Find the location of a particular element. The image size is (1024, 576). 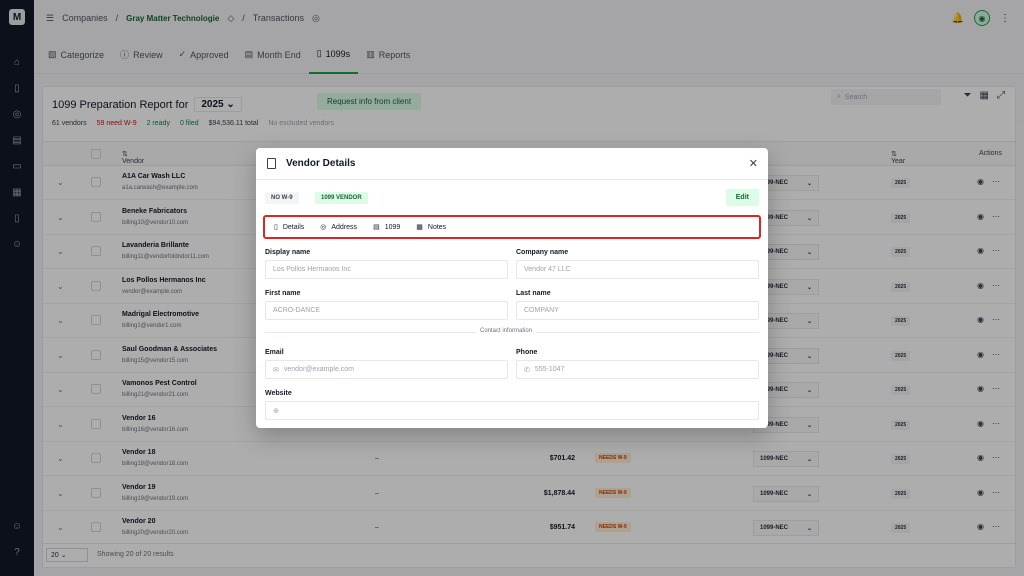

tab-1099: ▤ 1099 is located at coordinates (386, 227).